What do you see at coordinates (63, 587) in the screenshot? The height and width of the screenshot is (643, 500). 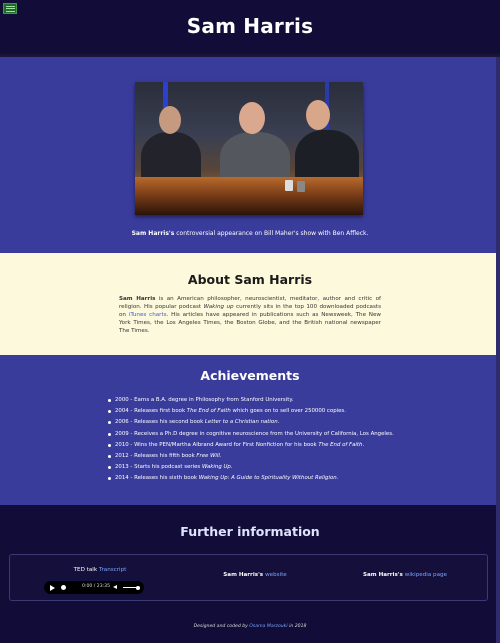 I see `seek-slider` at bounding box center [63, 587].